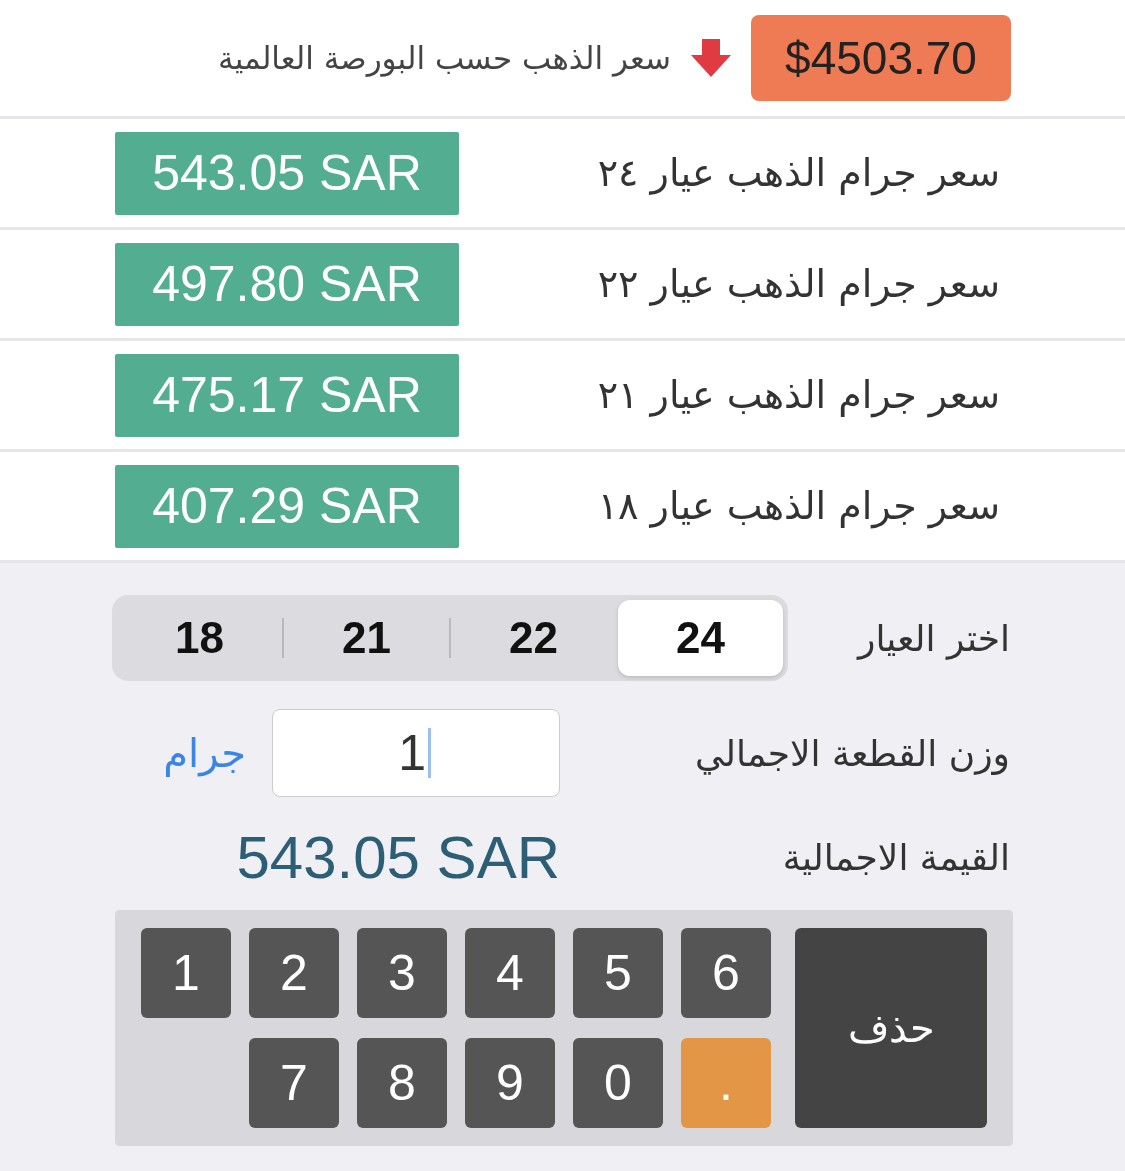  Describe the element at coordinates (366, 638) in the screenshot. I see `karat-option: 21` at that location.